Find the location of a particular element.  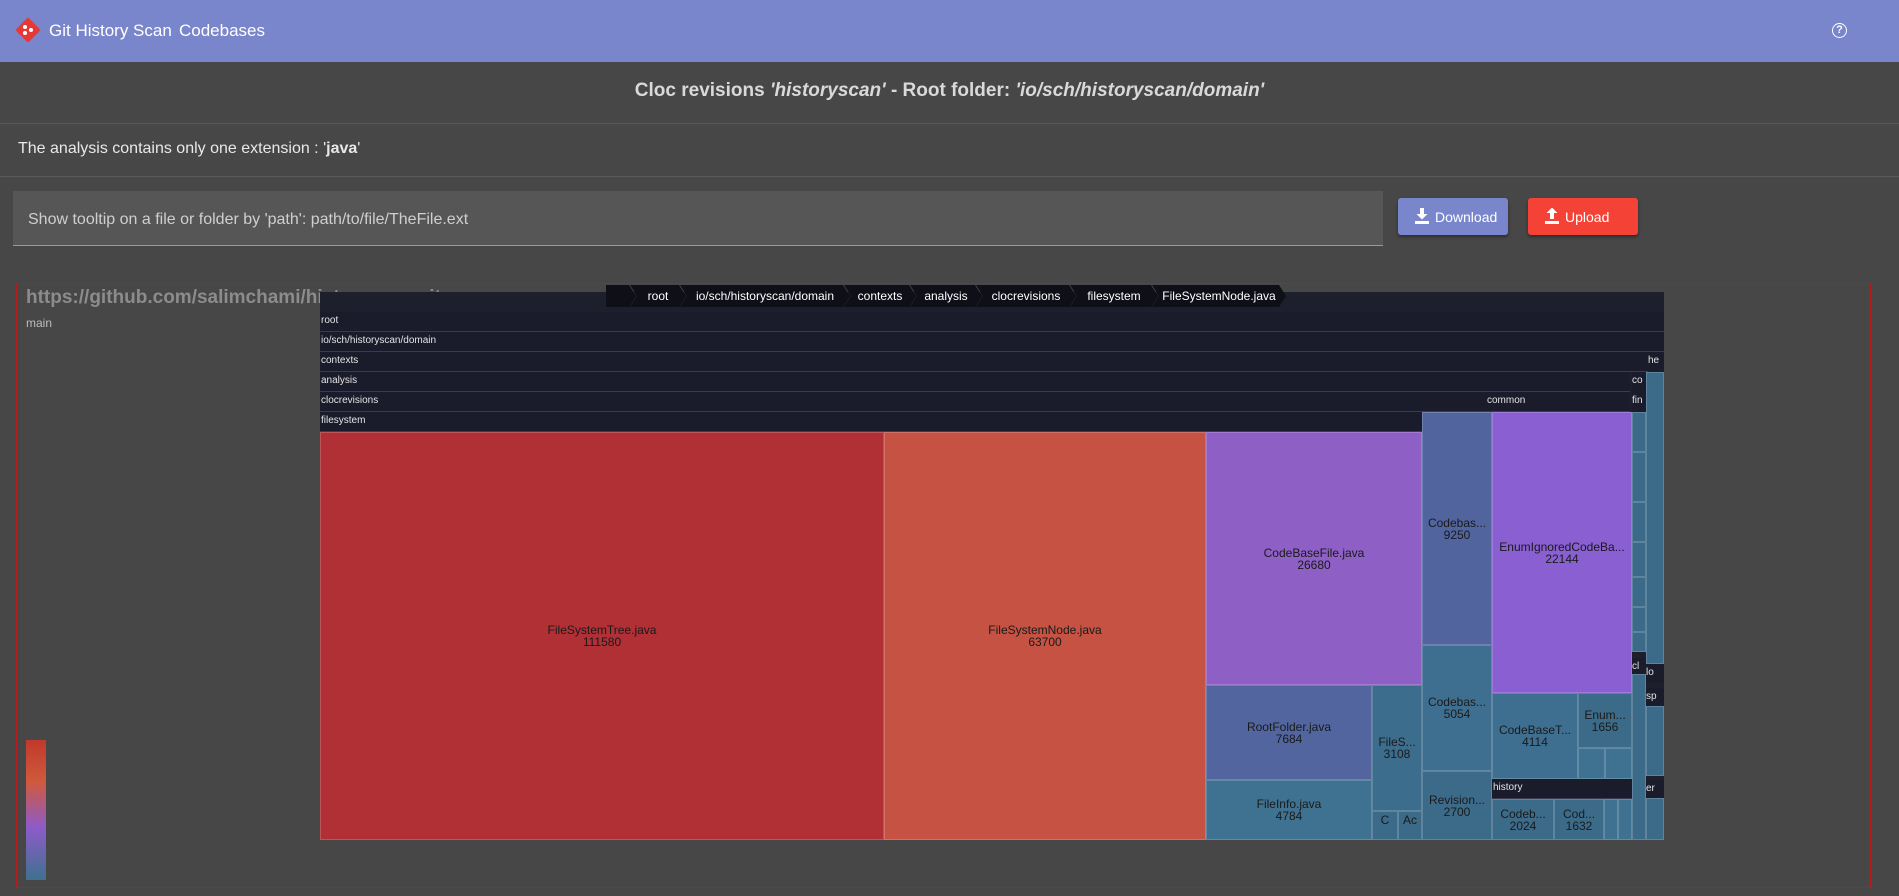

breadcrumb-item: root is located at coordinates (658, 296).